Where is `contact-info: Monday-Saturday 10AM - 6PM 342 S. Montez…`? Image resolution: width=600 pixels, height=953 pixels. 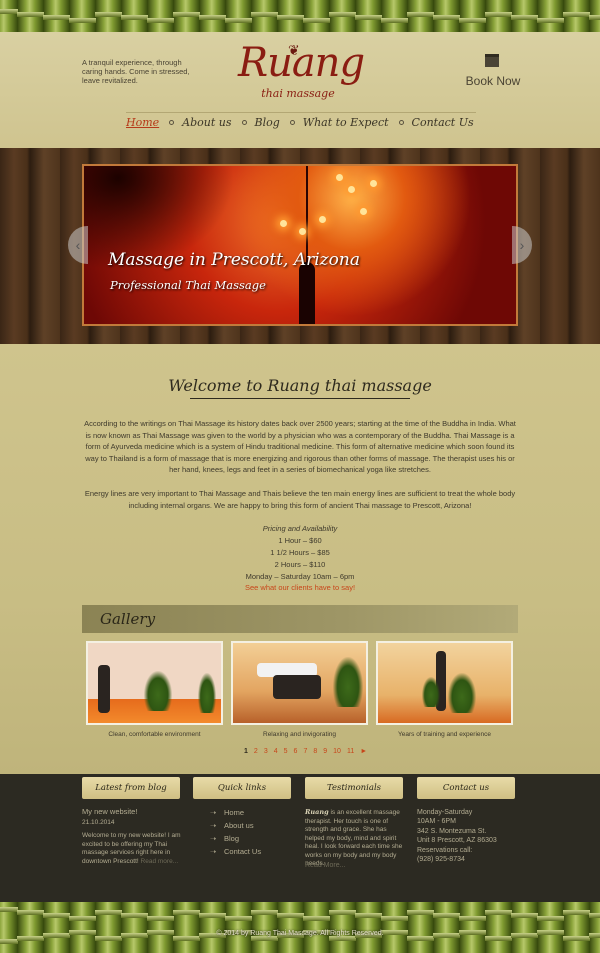 contact-info: Monday-Saturday 10AM - 6PM 342 S. Montez… is located at coordinates (467, 836).